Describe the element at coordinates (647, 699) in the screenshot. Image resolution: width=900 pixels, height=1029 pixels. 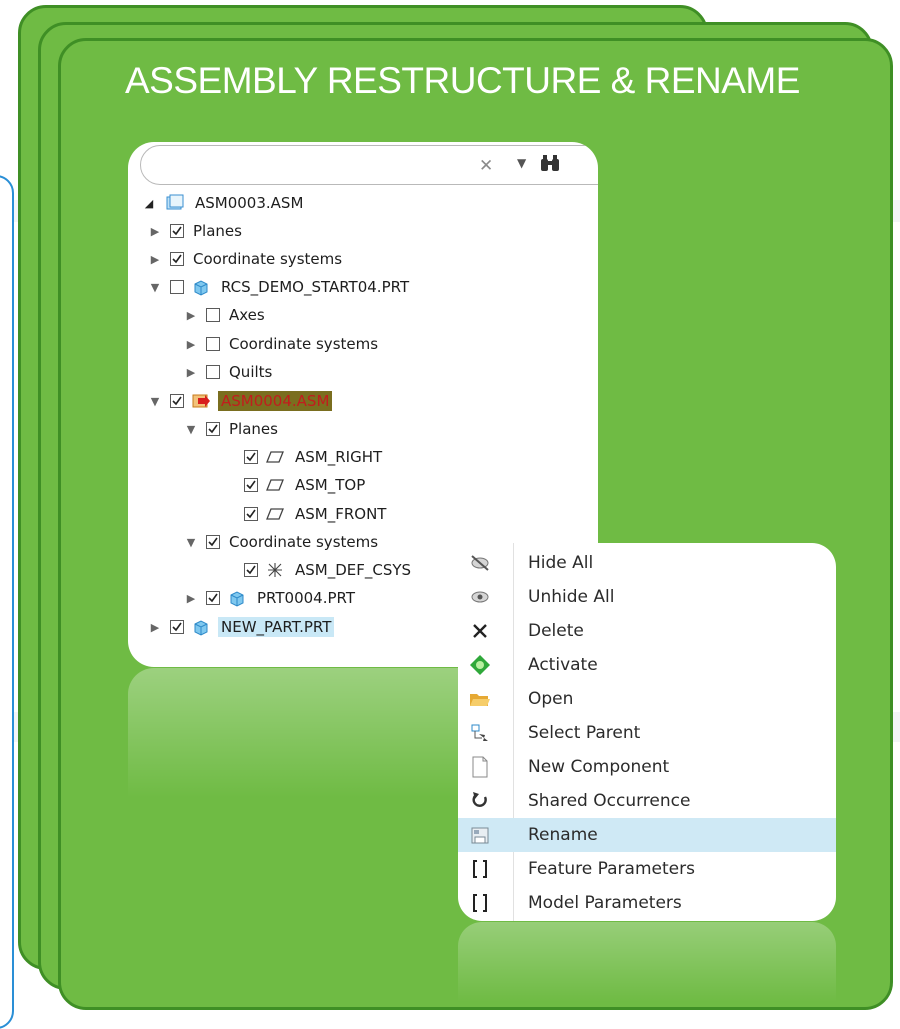
I see `menu-item-open: Open` at that location.